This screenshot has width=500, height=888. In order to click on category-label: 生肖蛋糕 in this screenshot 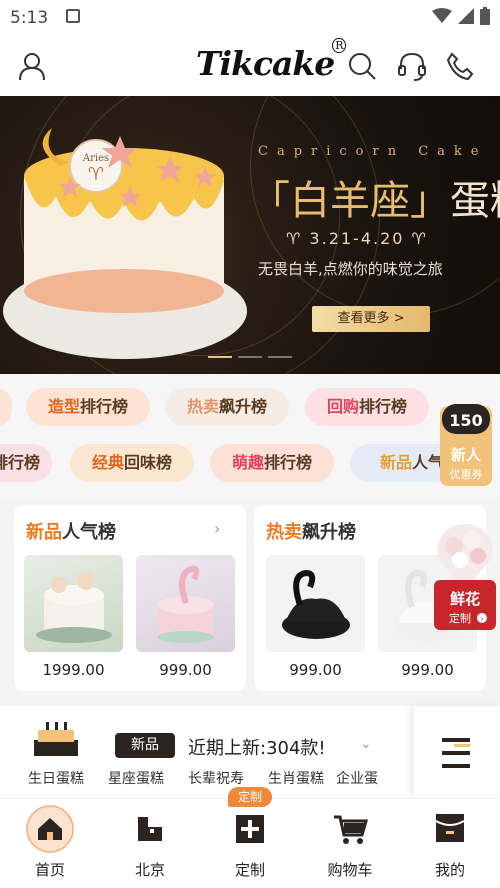, I will do `click(296, 779)`.